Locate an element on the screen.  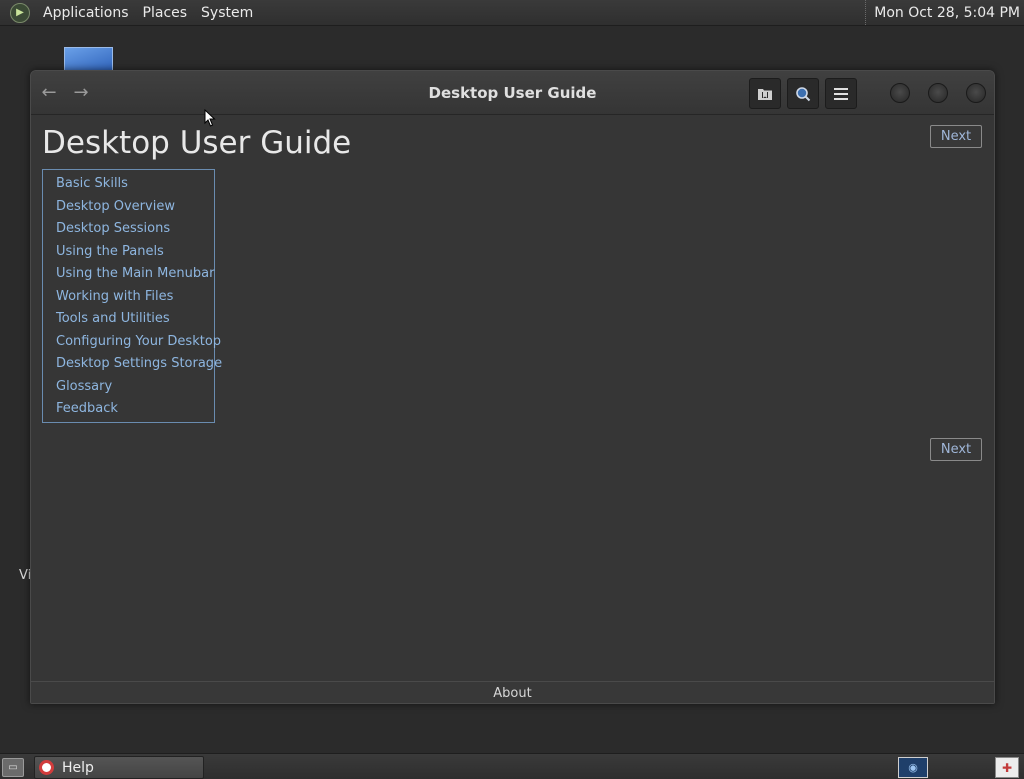
toc-link-glossary: Glossary is located at coordinates (128, 387).